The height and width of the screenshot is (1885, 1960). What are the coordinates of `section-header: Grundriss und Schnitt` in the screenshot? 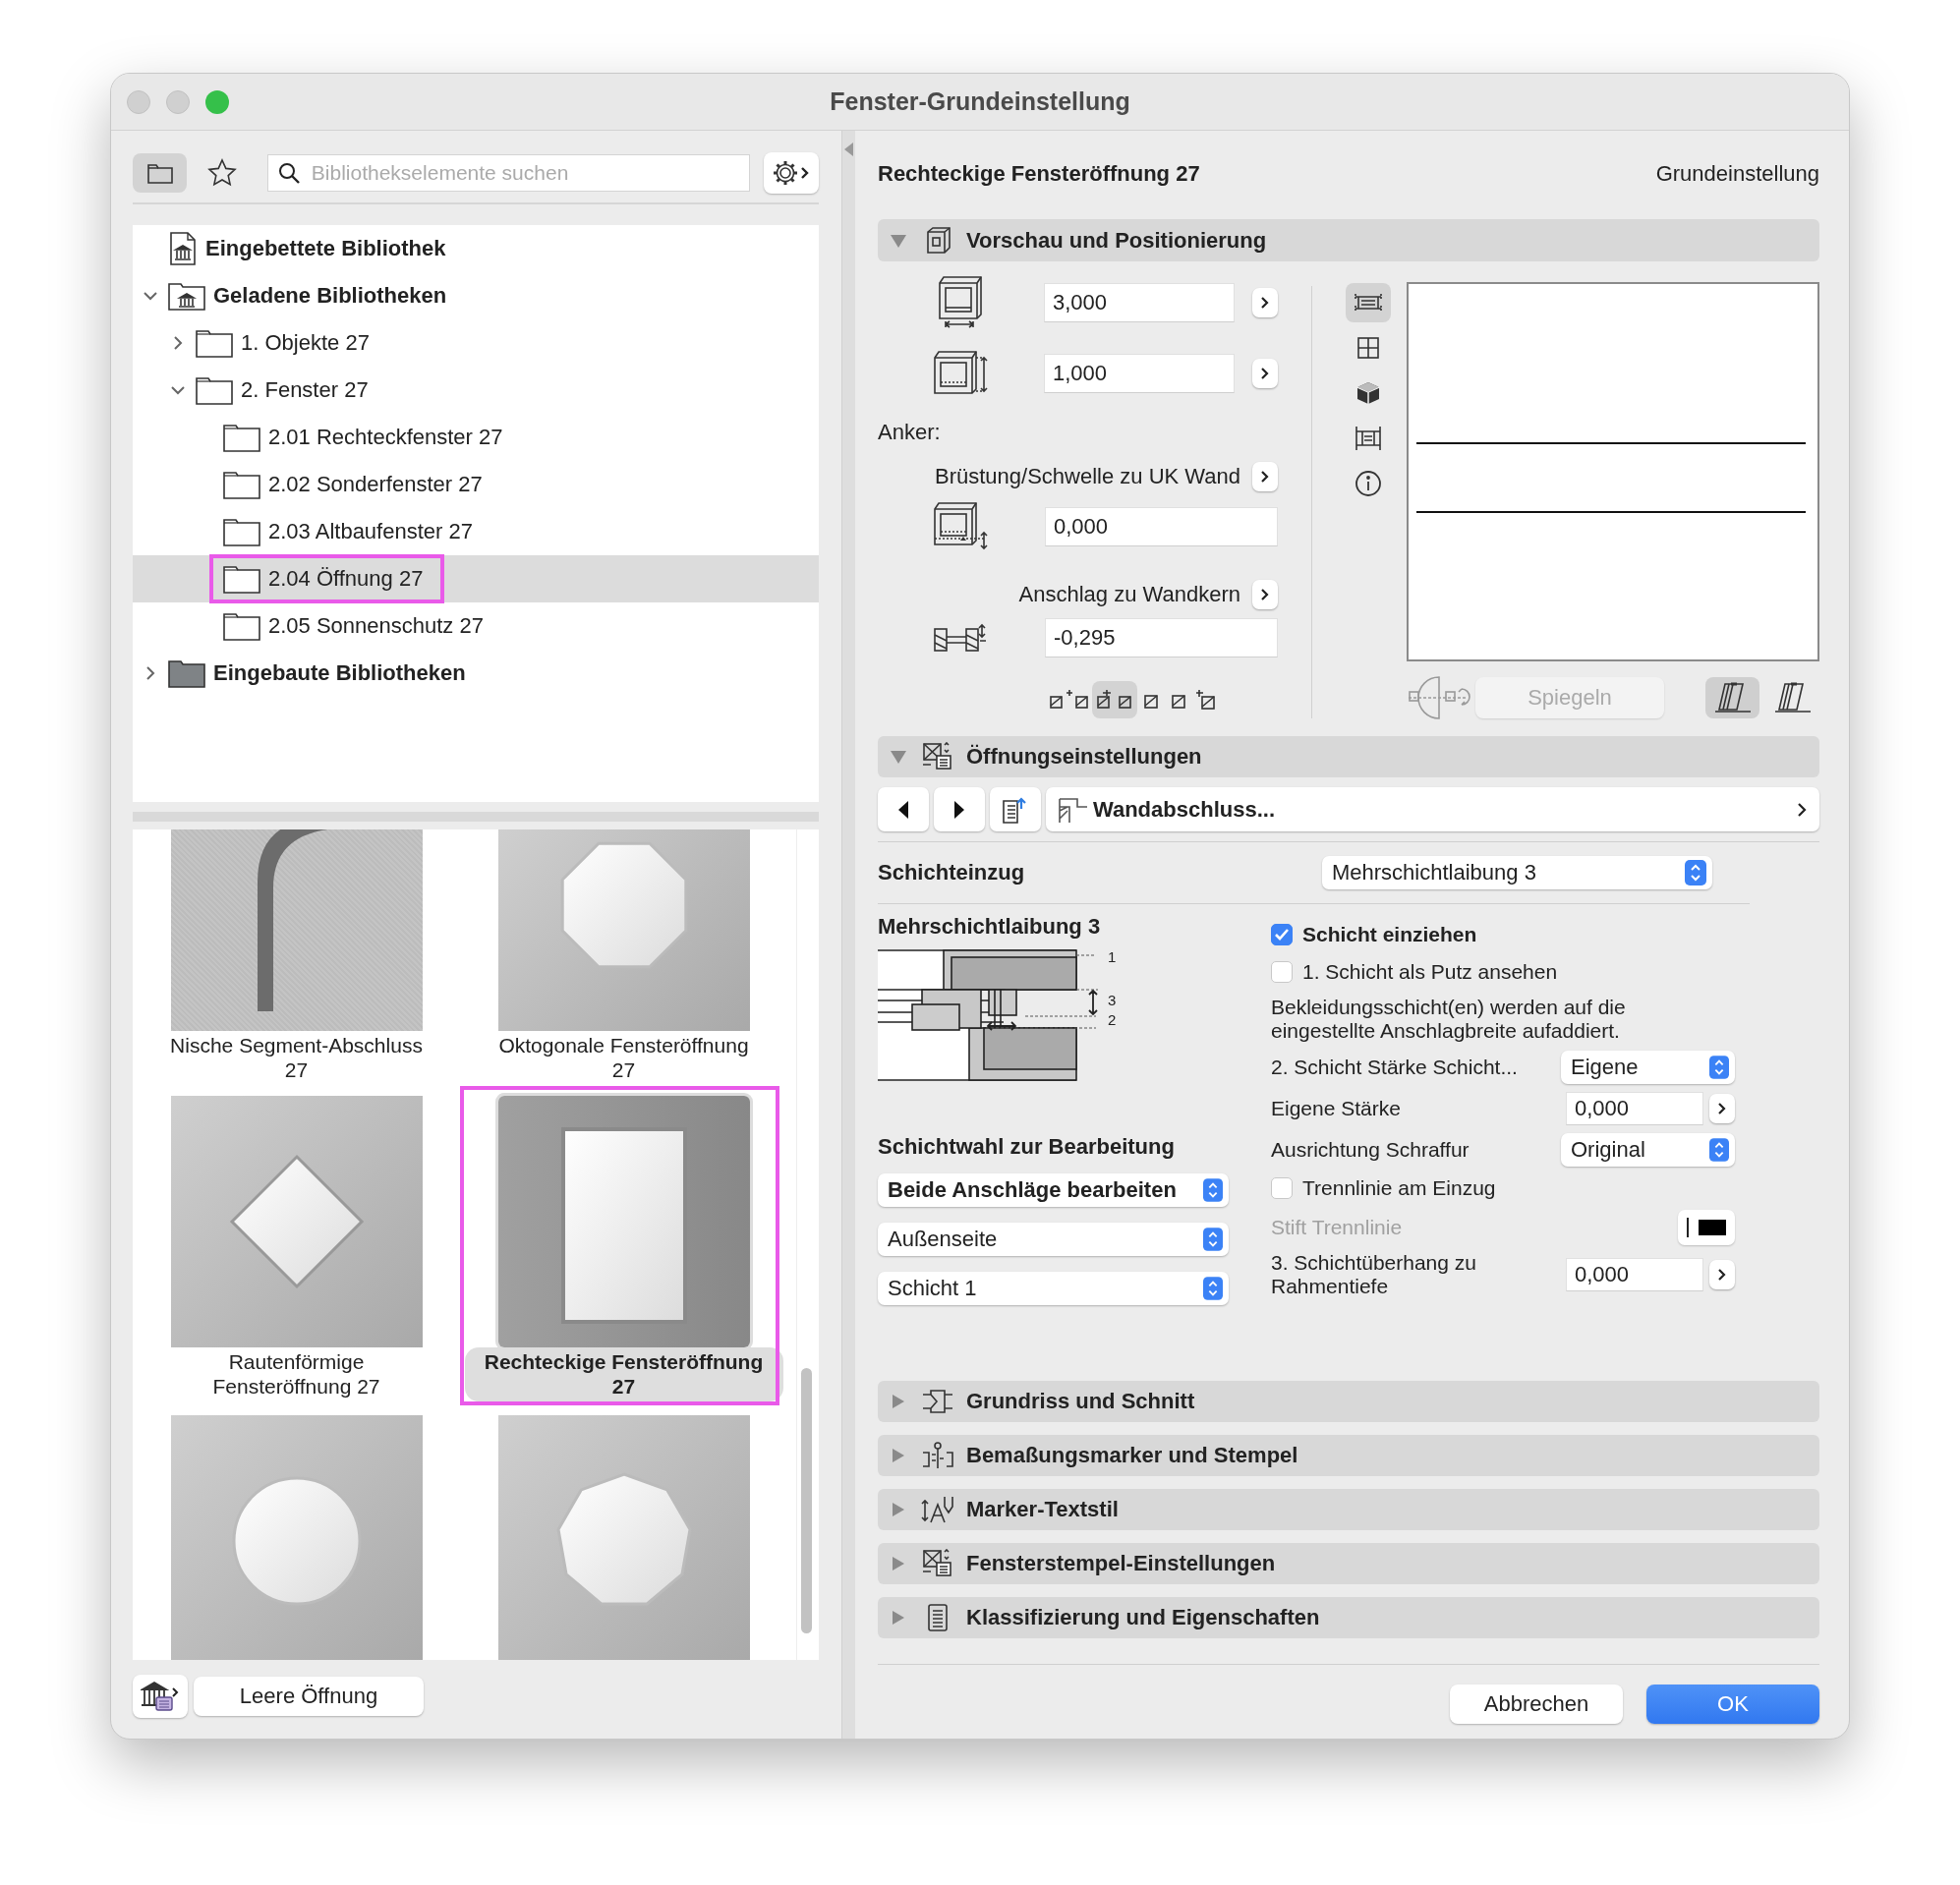 It's located at (1349, 1401).